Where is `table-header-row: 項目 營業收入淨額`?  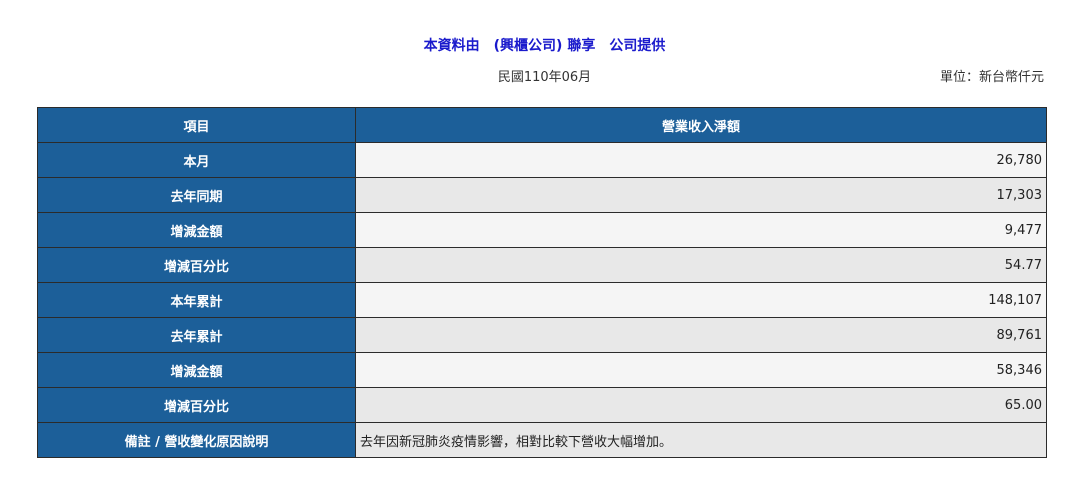
table-header-row: 項目 營業收入淨額 is located at coordinates (542, 125).